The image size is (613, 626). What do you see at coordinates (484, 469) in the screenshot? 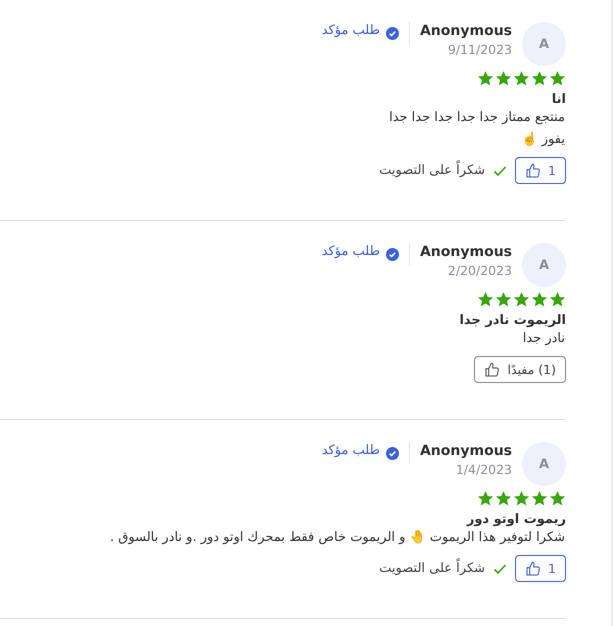
I see `review-date: 1/4/2023` at bounding box center [484, 469].